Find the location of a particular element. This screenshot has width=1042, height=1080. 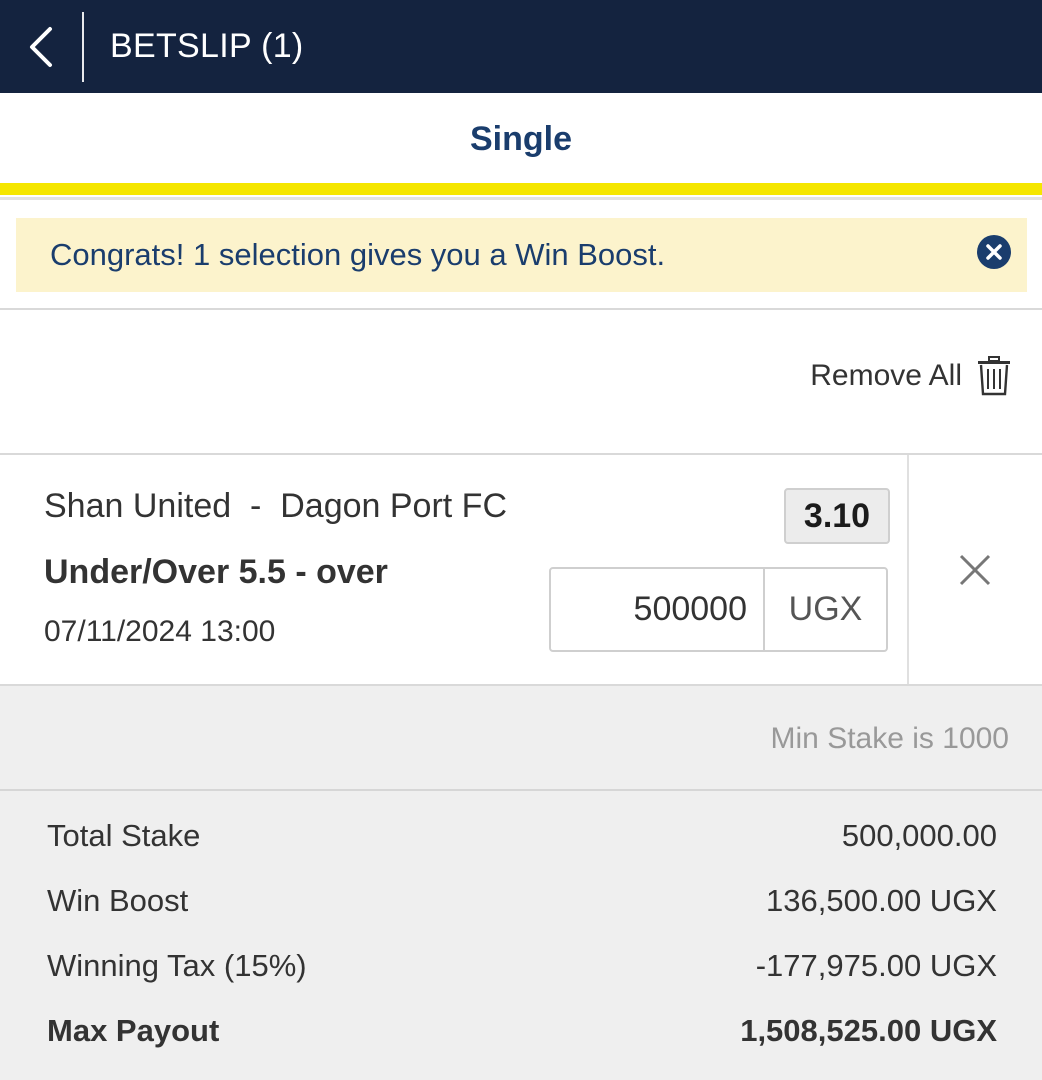

summary-label: Total Stake is located at coordinates (124, 835).